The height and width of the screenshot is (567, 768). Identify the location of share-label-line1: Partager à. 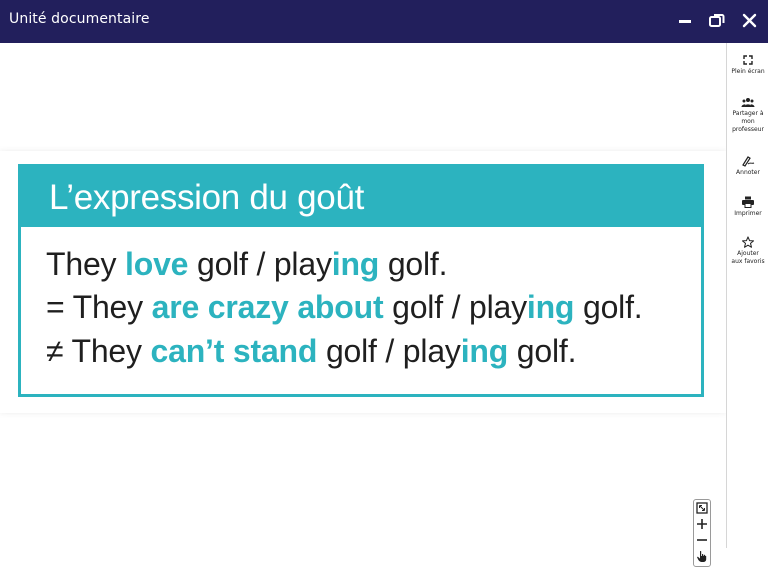
(748, 113).